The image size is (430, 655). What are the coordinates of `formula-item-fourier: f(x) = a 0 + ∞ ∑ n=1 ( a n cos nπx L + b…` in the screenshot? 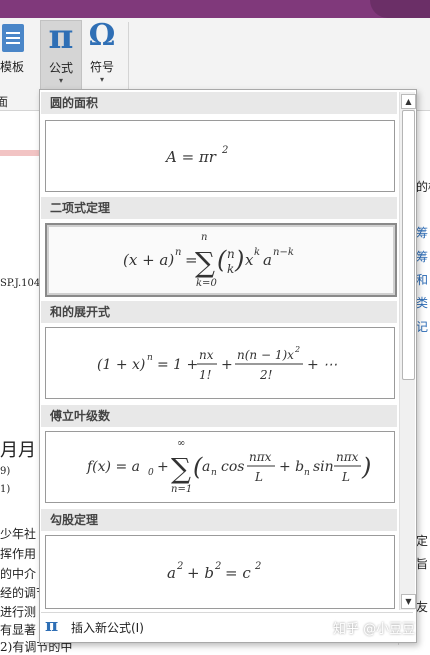 It's located at (220, 467).